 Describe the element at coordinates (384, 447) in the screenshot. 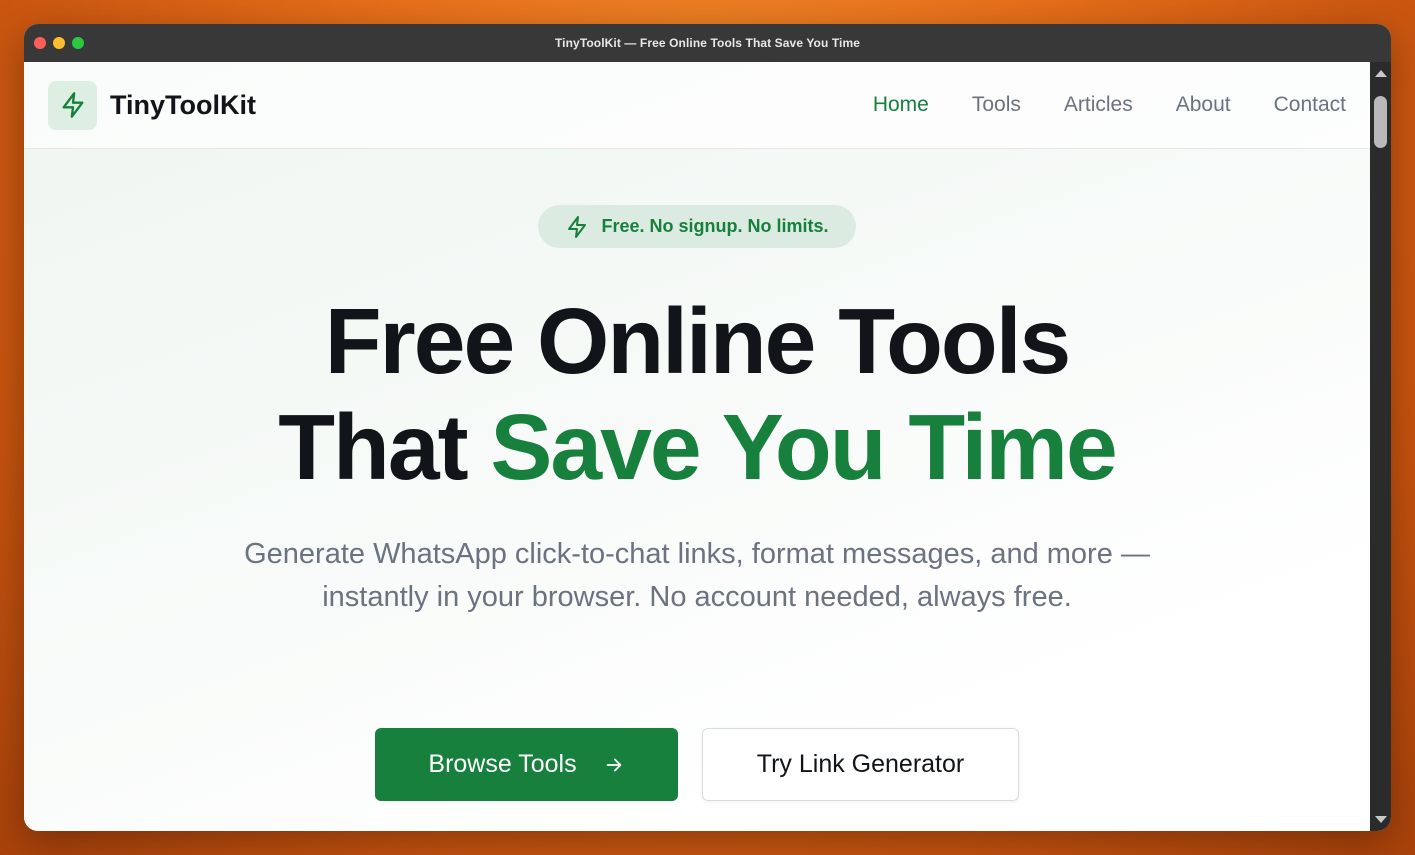

I see `headline-plain: That` at that location.